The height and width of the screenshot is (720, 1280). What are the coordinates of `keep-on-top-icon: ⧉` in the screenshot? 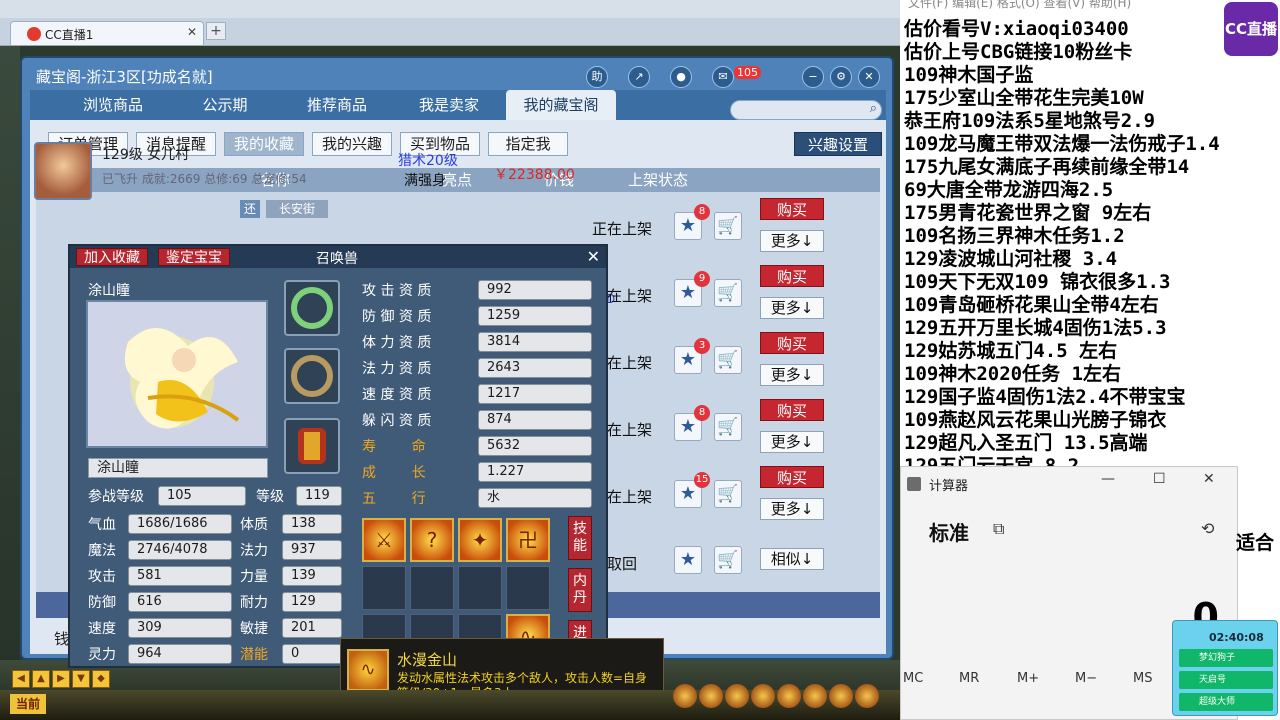 It's located at (998, 529).